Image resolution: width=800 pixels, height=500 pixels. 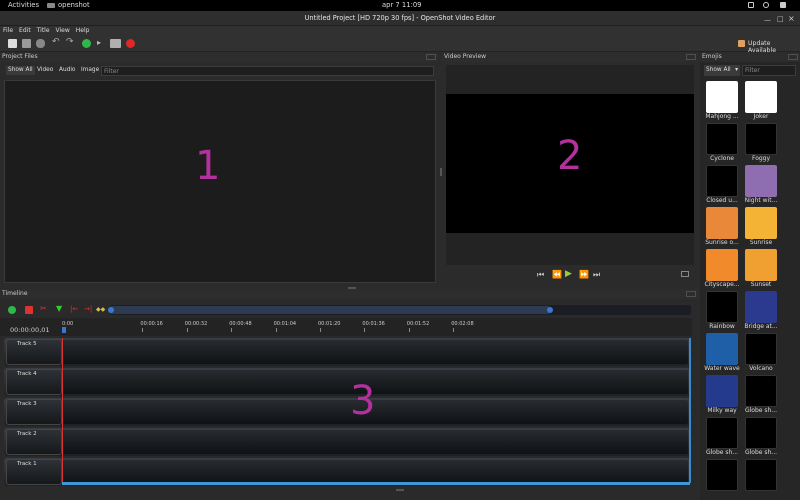 I want to click on menu-bar: File Edit Title View Help, so click(x=400, y=31).